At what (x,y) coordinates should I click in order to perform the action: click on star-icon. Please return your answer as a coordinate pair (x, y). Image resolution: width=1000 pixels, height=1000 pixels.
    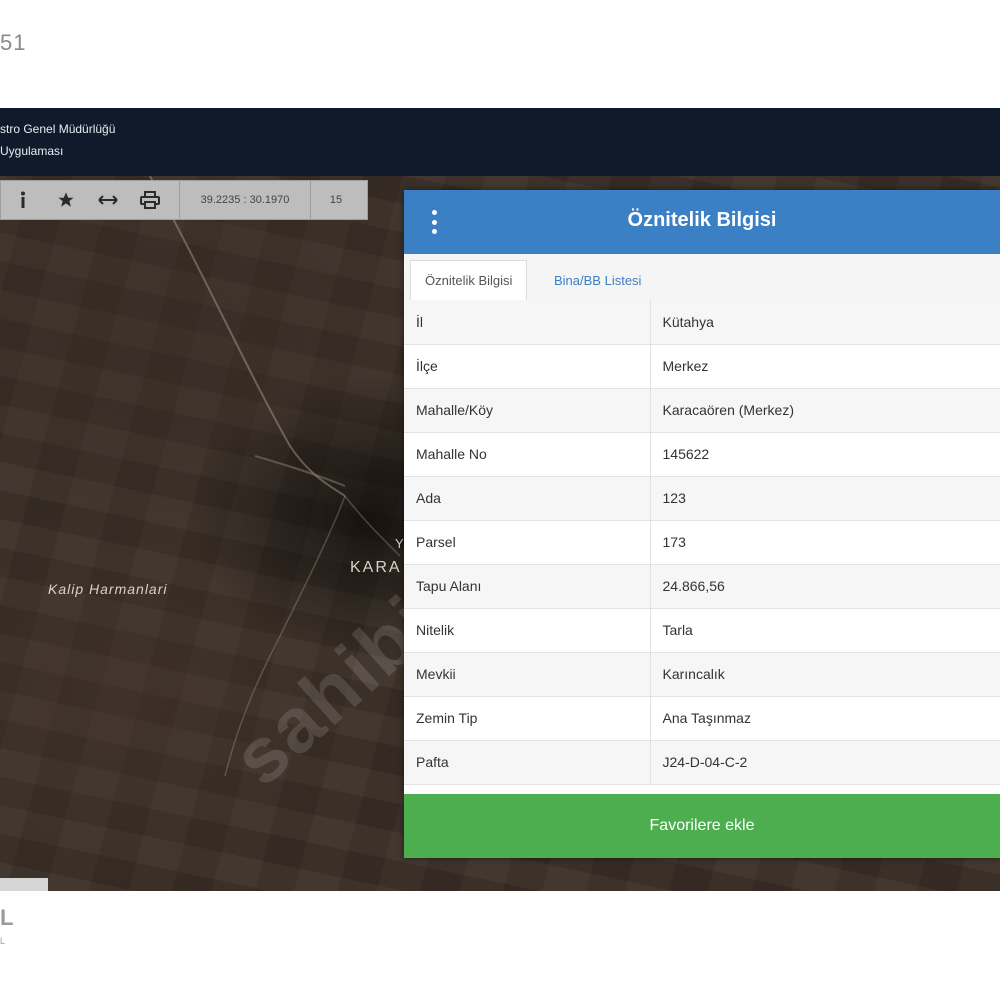
    Looking at the image, I should click on (66, 200).